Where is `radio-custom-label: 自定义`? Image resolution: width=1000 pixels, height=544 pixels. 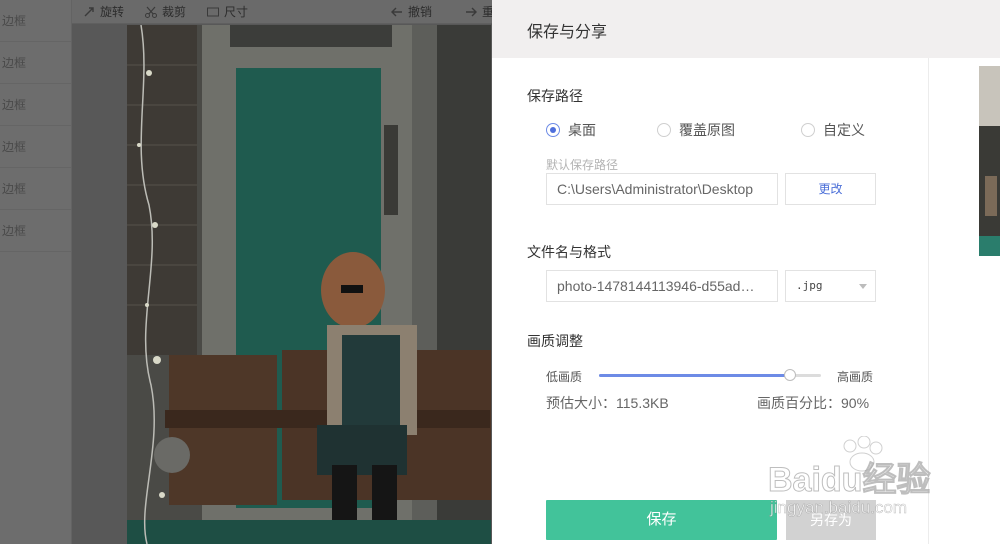
radio-custom-label: 自定义 is located at coordinates (844, 130).